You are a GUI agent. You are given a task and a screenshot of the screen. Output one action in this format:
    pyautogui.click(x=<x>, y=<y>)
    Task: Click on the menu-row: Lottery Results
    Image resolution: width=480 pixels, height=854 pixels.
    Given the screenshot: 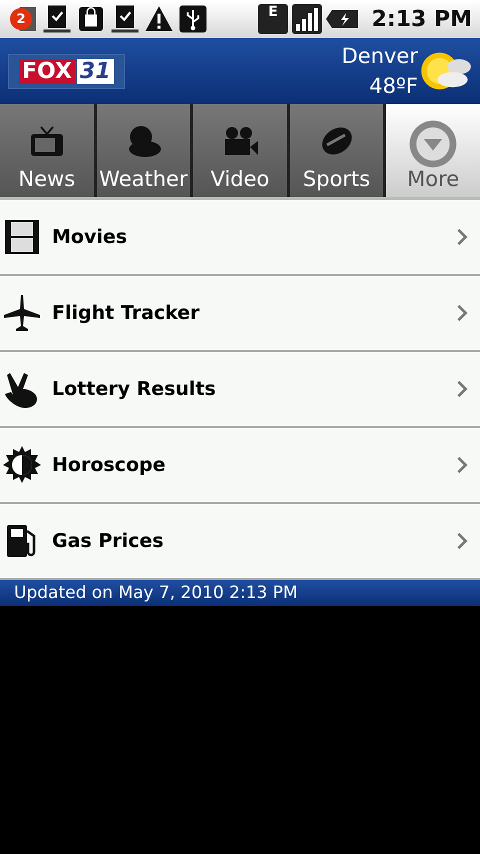 What is the action you would take?
    pyautogui.click(x=240, y=390)
    